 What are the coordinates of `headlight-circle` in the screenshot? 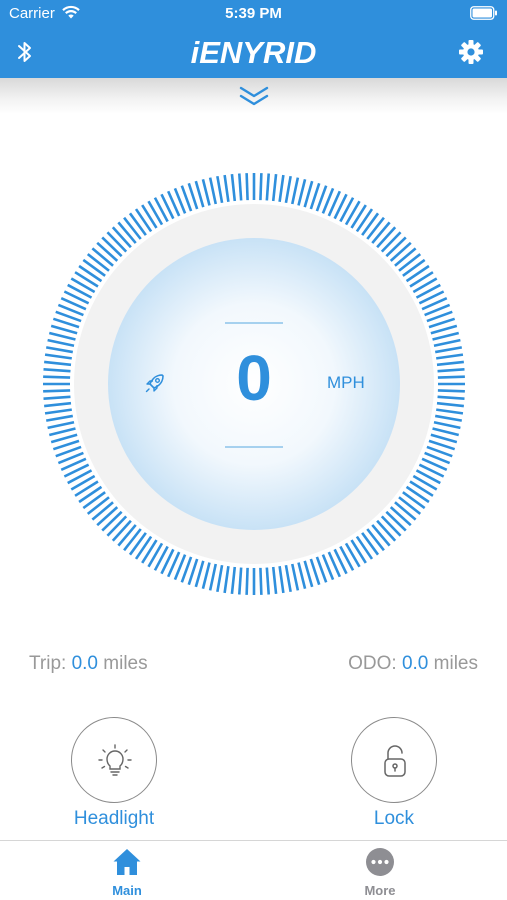 It's located at (114, 760).